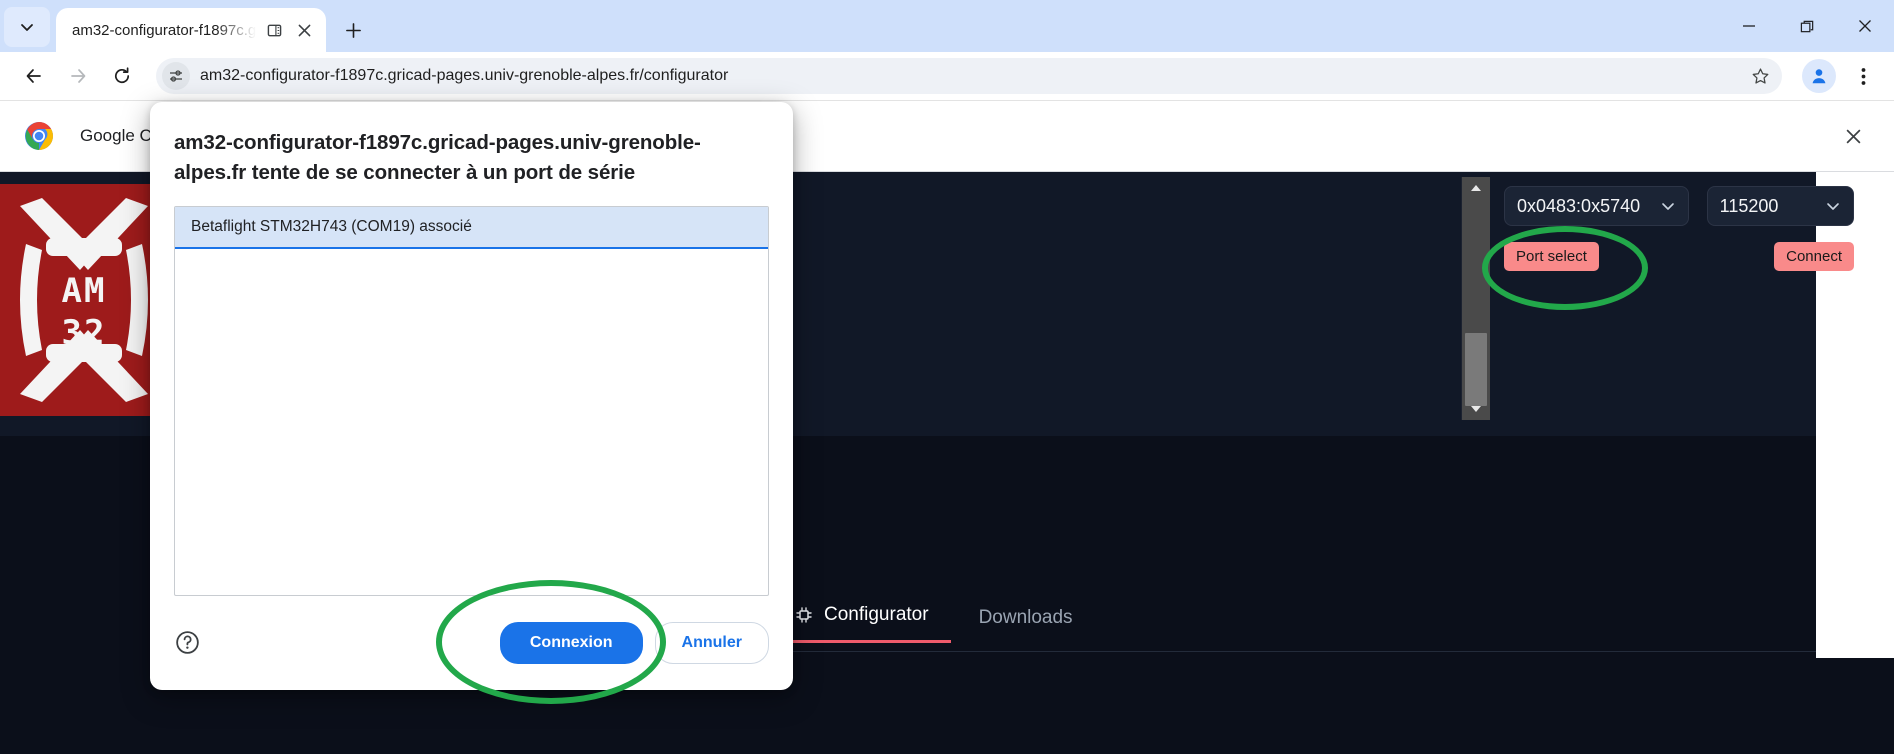  What do you see at coordinates (1679, 256) in the screenshot?
I see `connection-buttons-row: Port select Connect` at bounding box center [1679, 256].